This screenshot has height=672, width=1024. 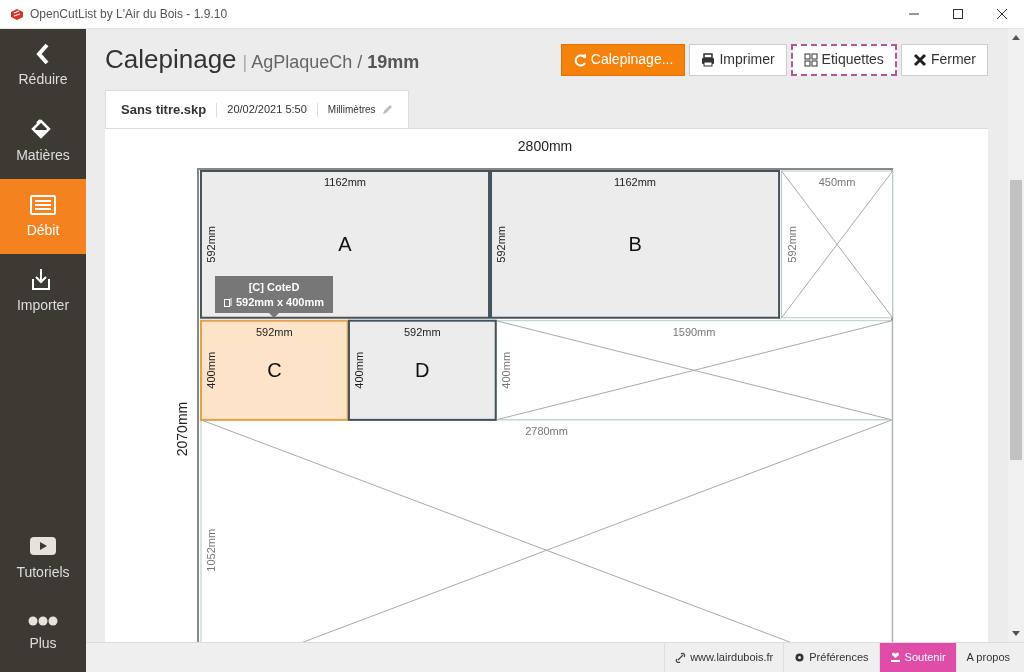 What do you see at coordinates (164, 109) in the screenshot?
I see `file-name: Sans titre.skp` at bounding box center [164, 109].